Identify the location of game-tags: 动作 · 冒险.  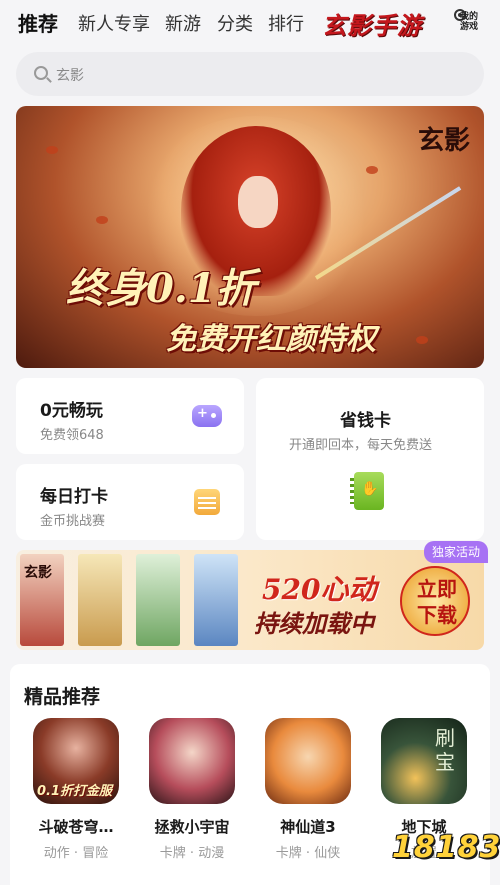
(76, 853).